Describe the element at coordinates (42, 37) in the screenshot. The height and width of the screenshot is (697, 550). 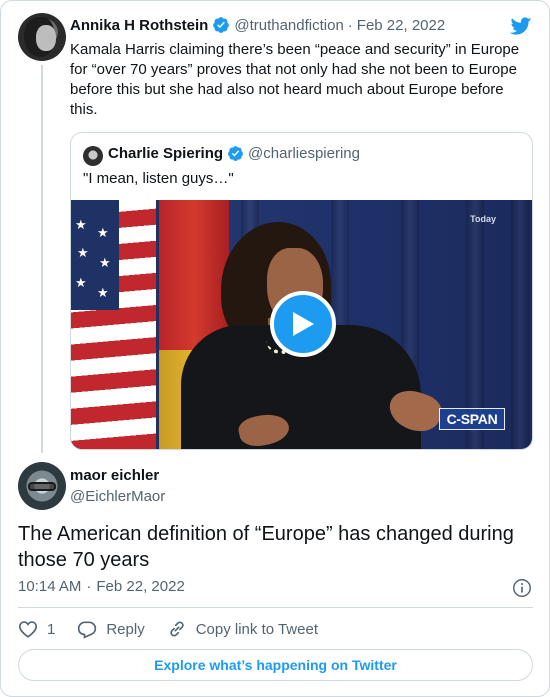
I see `parent-author-avatar` at that location.